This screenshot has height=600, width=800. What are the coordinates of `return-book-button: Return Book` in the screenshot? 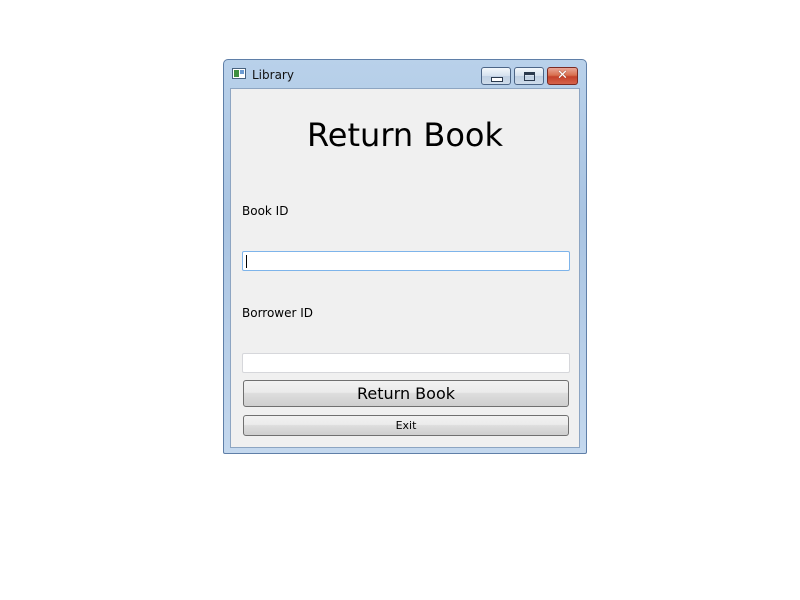 It's located at (406, 393).